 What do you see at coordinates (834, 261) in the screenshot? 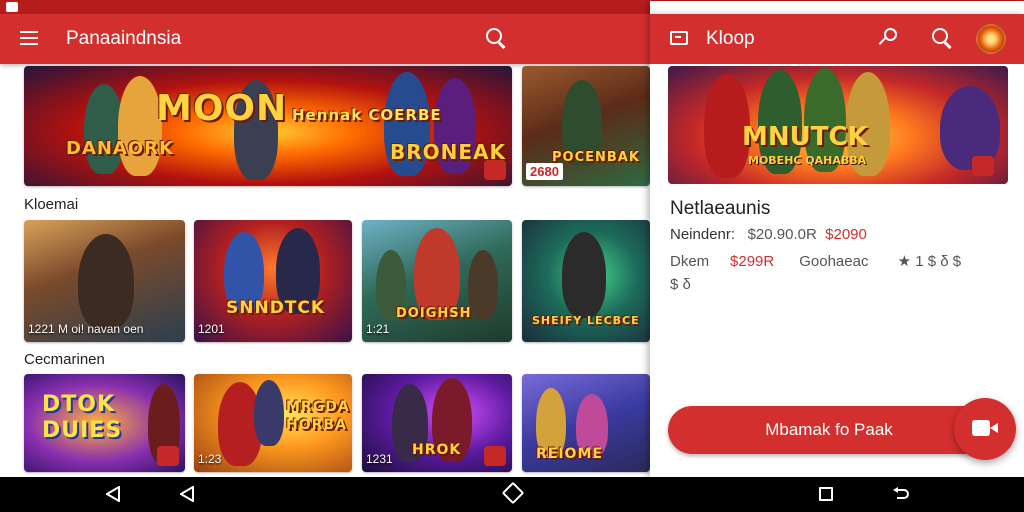
I see `info-genre: Goohaeac` at bounding box center [834, 261].